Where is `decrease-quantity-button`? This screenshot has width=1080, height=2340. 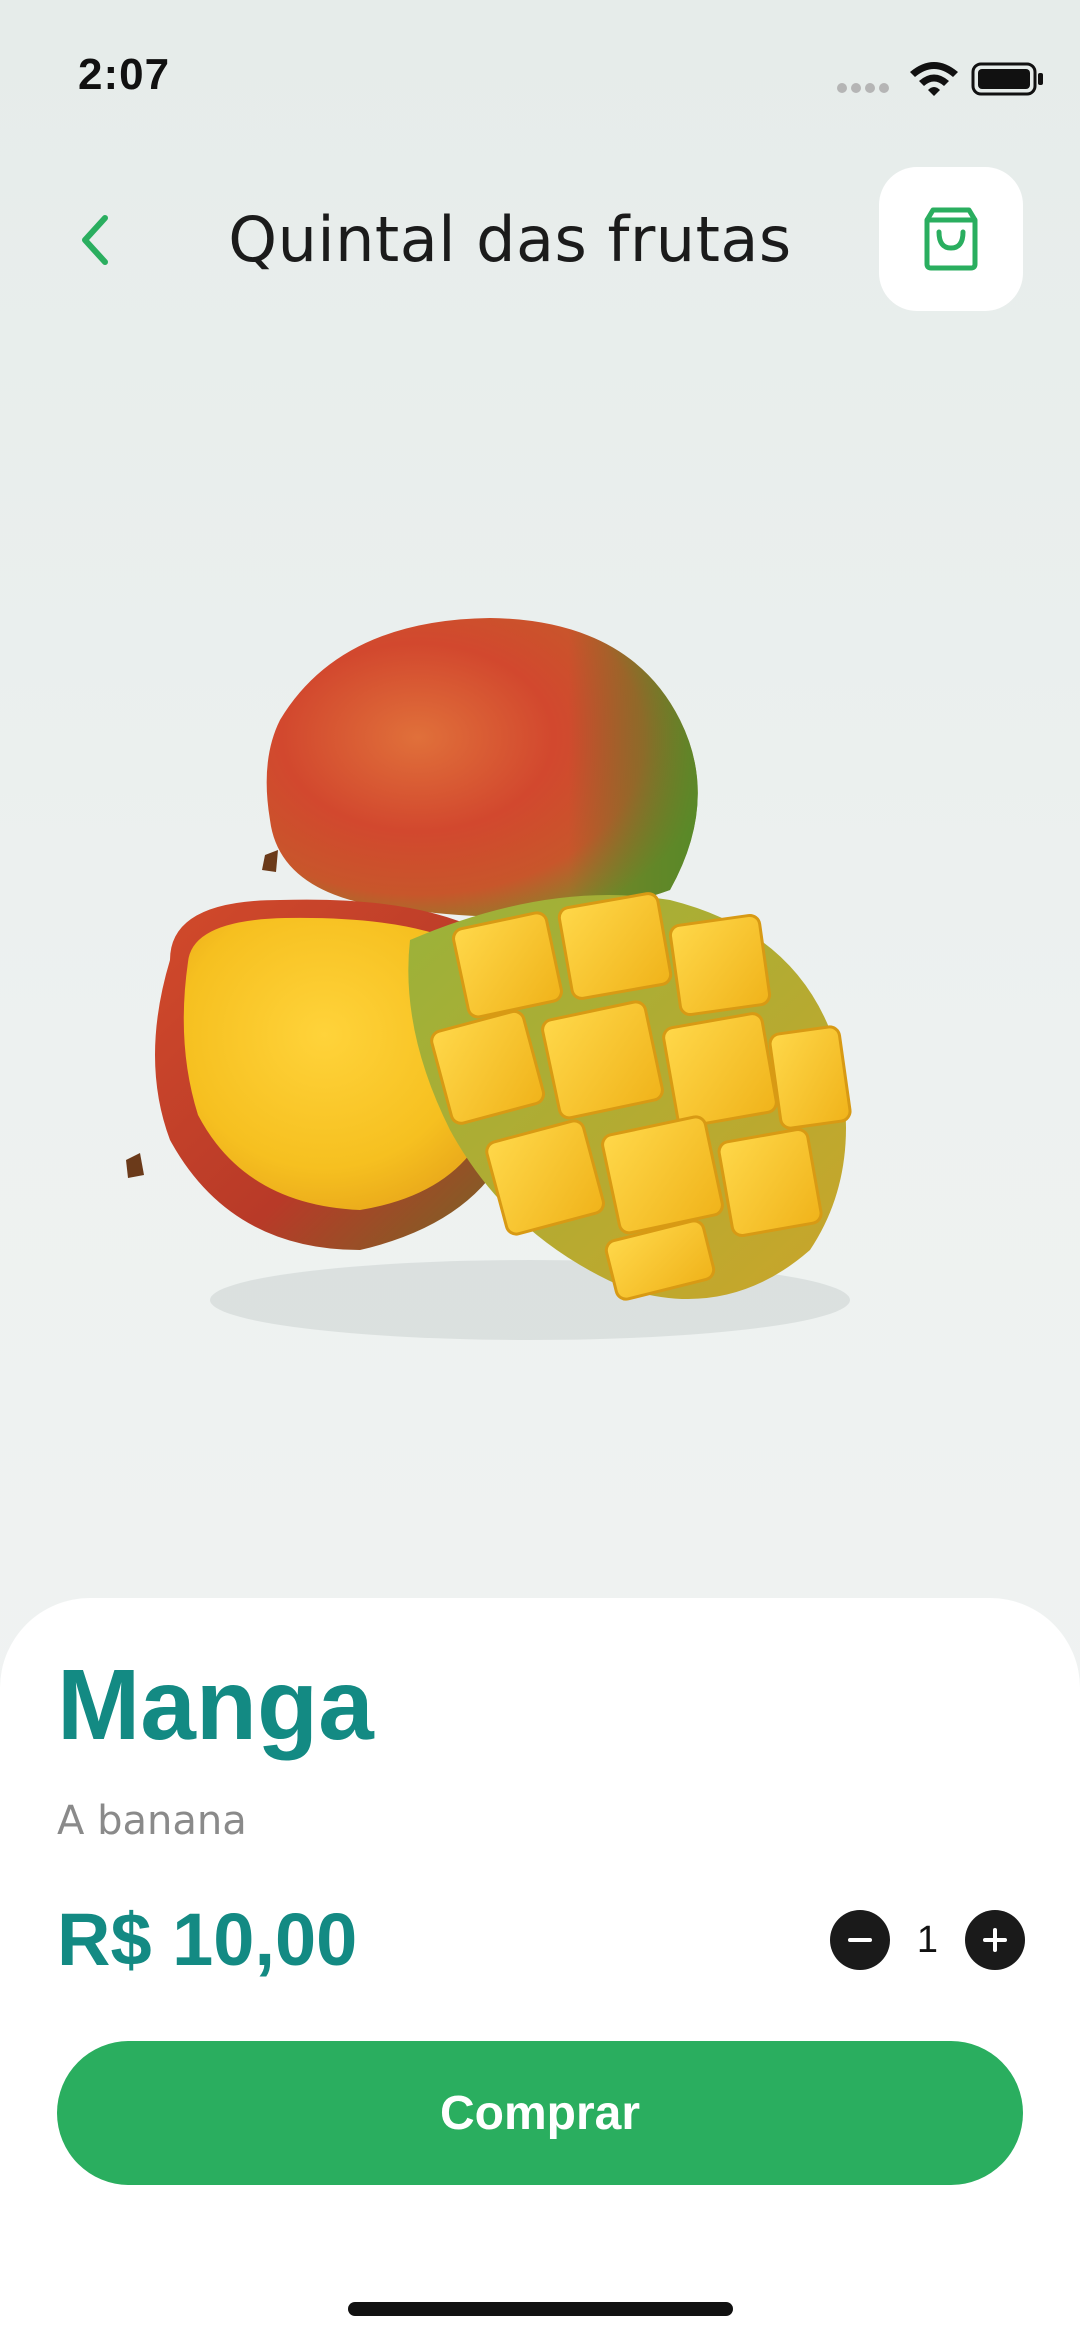 decrease-quantity-button is located at coordinates (860, 1940).